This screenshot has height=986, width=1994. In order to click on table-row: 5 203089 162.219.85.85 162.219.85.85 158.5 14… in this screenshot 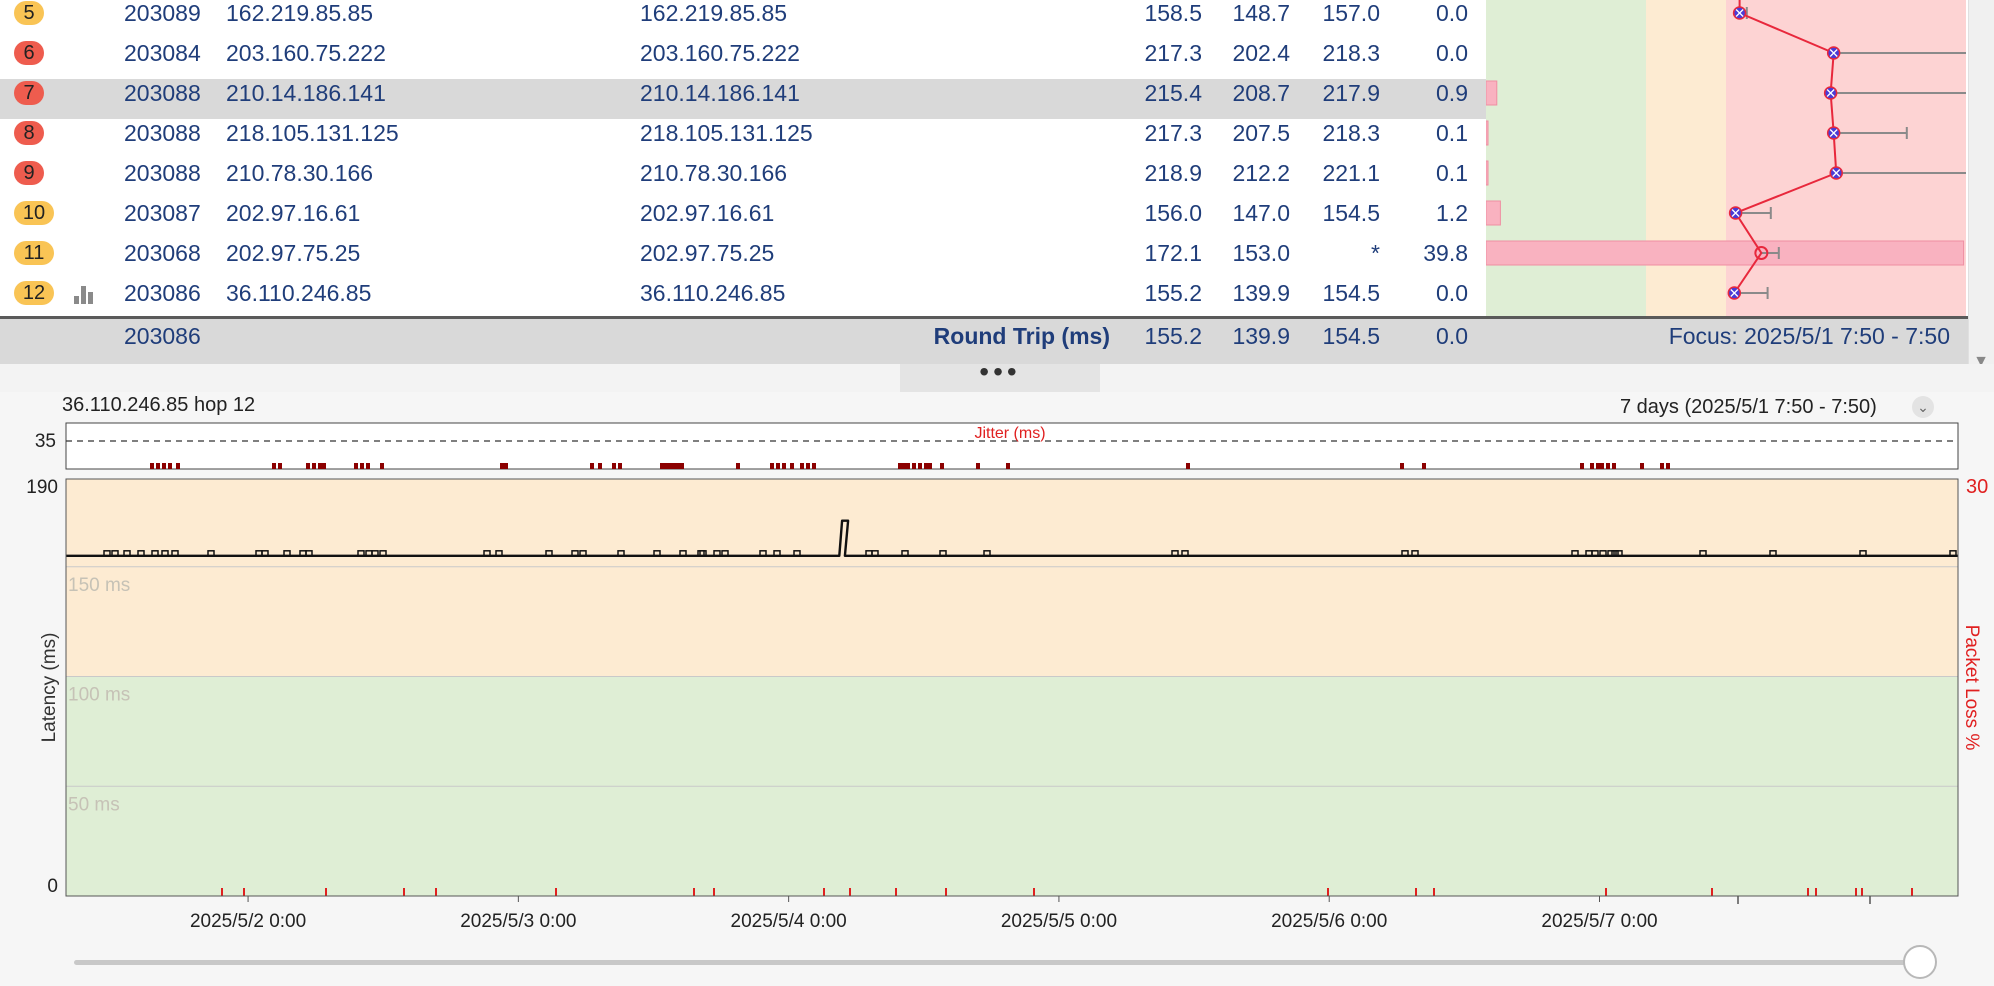, I will do `click(743, 19)`.